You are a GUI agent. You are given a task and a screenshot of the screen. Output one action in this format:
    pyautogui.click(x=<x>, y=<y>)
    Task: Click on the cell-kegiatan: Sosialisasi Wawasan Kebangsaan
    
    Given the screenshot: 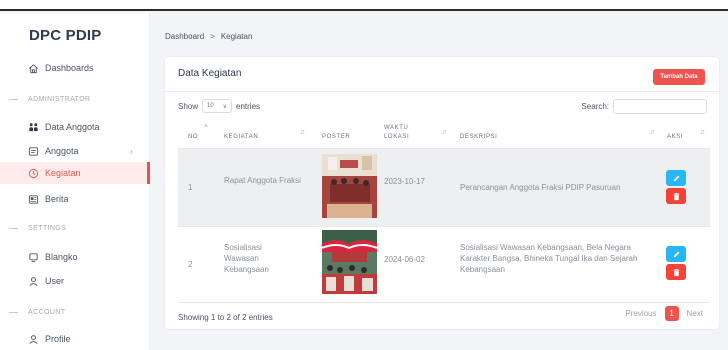 What is the action you would take?
    pyautogui.click(x=246, y=258)
    